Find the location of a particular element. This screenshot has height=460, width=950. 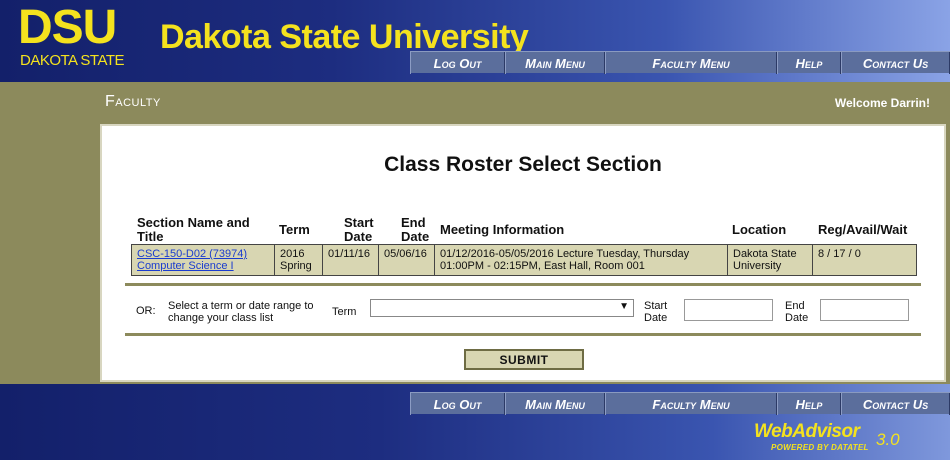

term-cell: 2016 Spring is located at coordinates (299, 260).